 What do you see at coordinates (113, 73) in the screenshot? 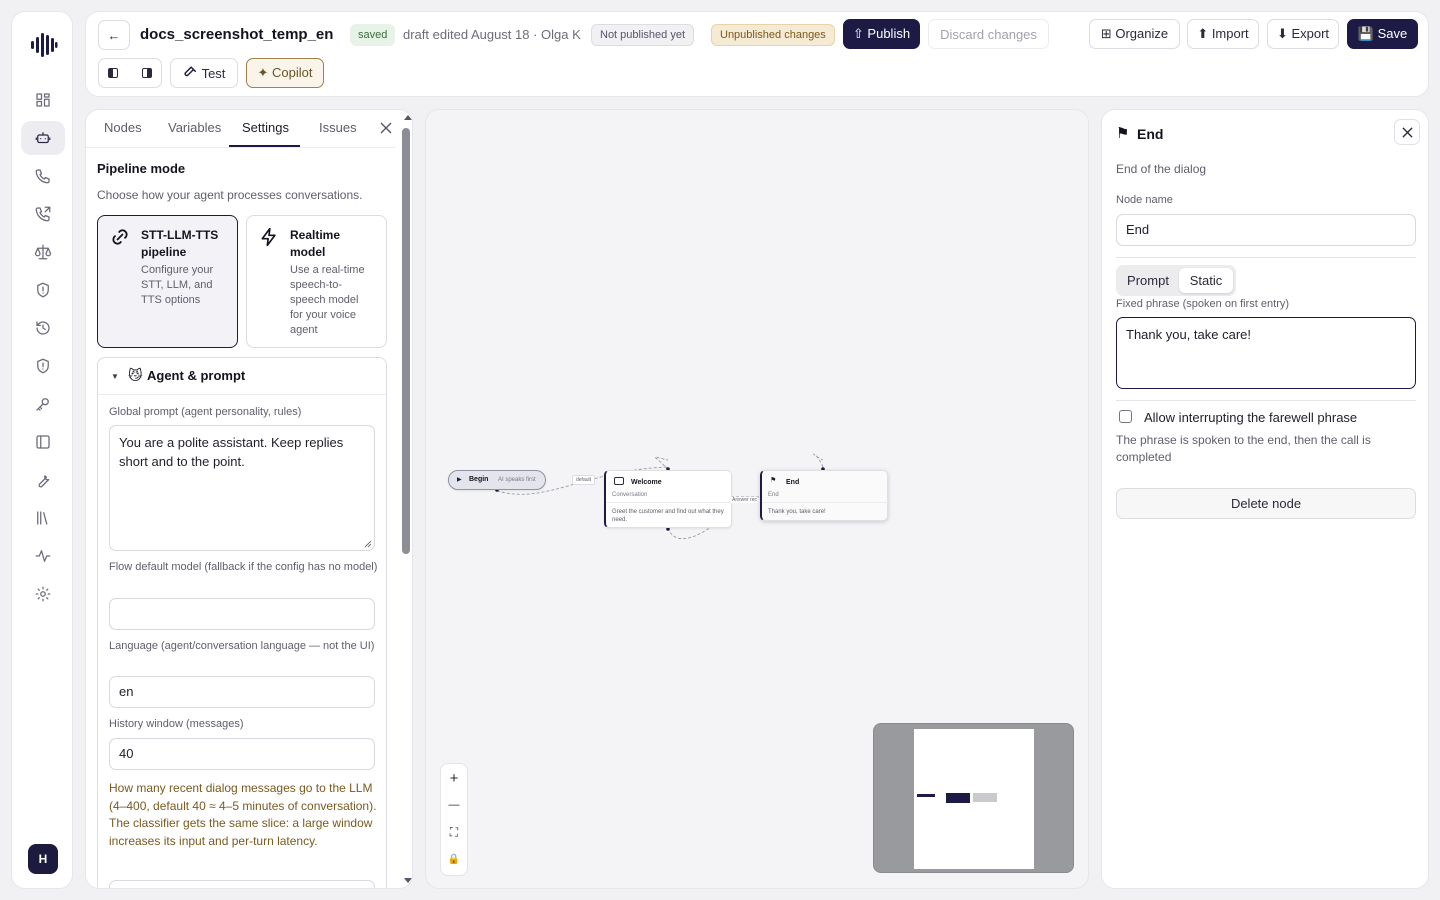
I see `toggle-left-panel-icon` at bounding box center [113, 73].